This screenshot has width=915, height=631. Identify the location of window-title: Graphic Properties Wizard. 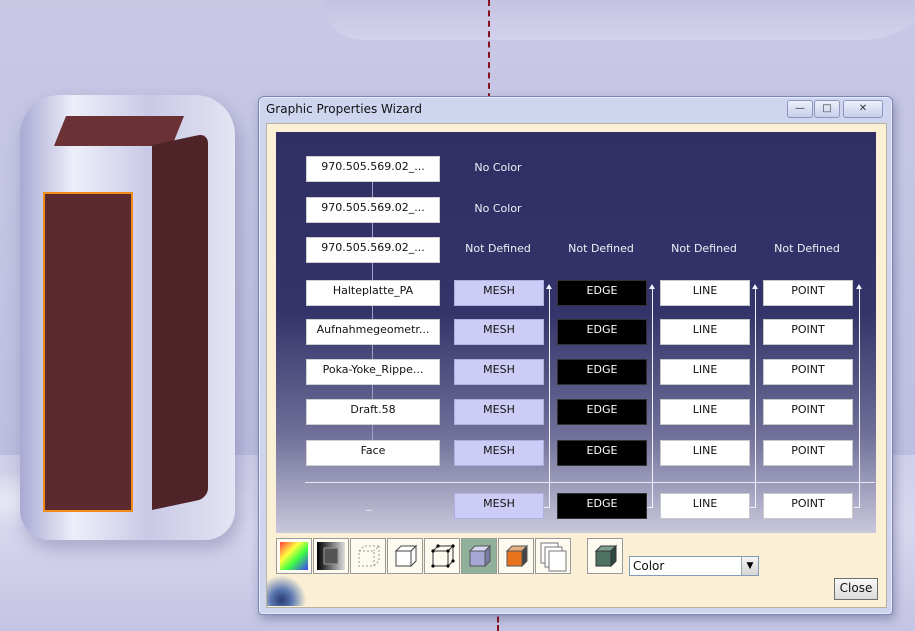
(344, 109).